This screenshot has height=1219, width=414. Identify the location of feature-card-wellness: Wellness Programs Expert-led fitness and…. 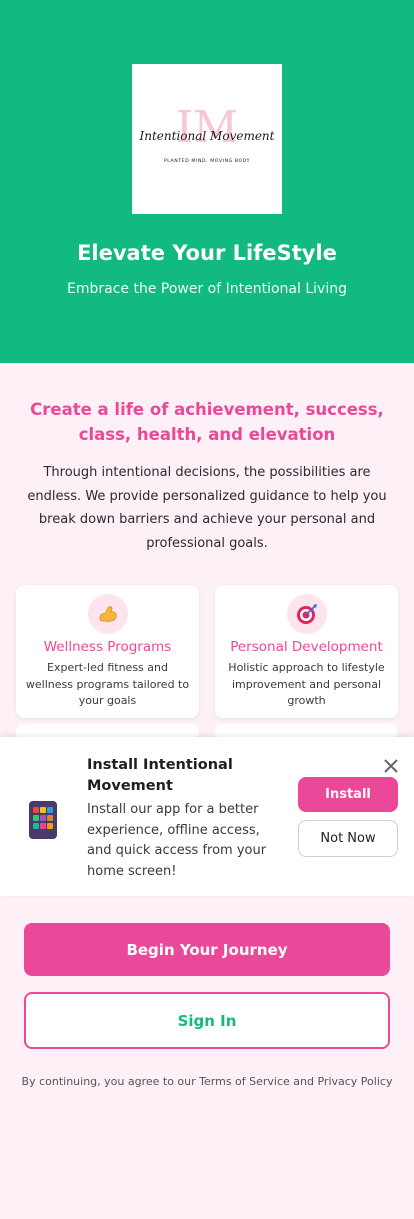
(107, 651).